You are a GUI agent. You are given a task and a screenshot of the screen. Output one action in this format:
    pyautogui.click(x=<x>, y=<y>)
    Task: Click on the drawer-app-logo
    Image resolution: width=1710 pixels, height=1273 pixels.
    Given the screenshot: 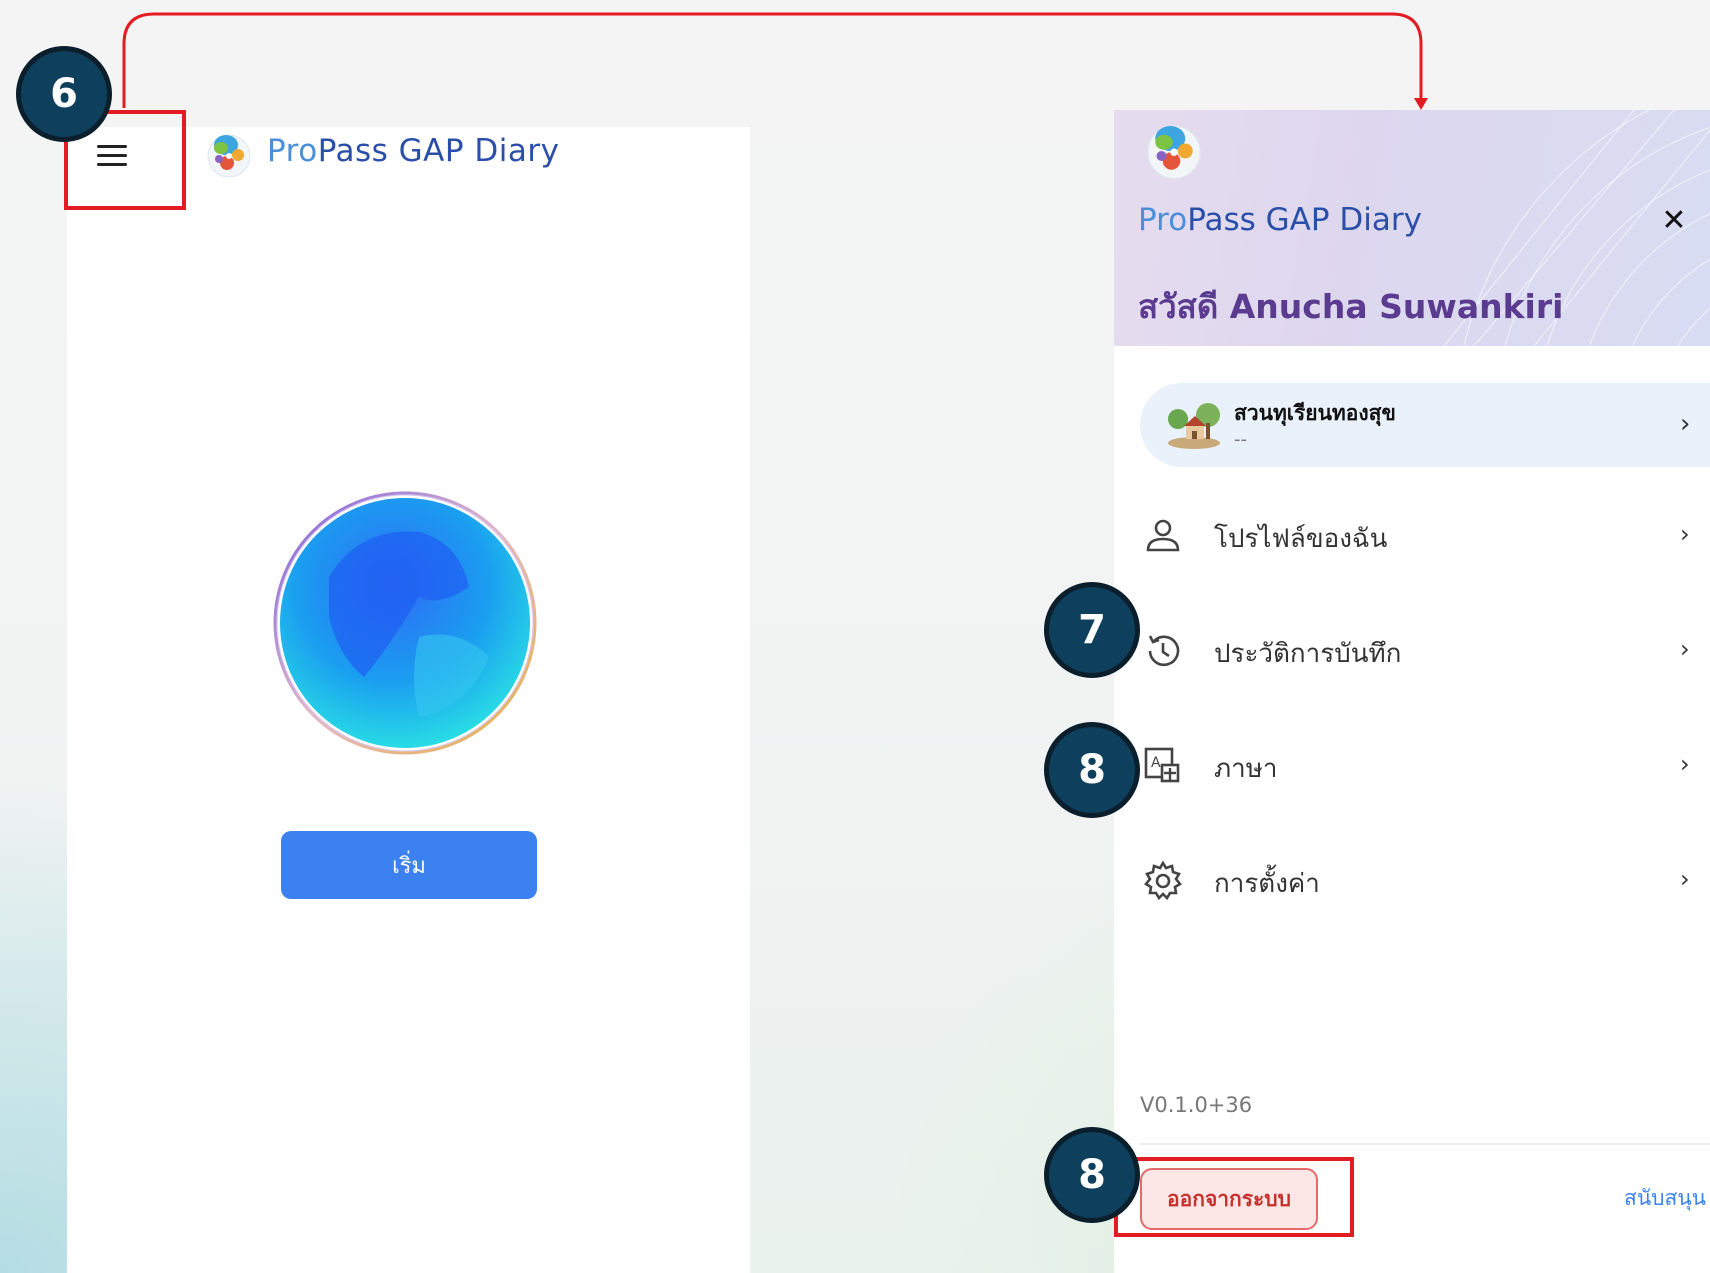 What is the action you would take?
    pyautogui.click(x=1174, y=152)
    